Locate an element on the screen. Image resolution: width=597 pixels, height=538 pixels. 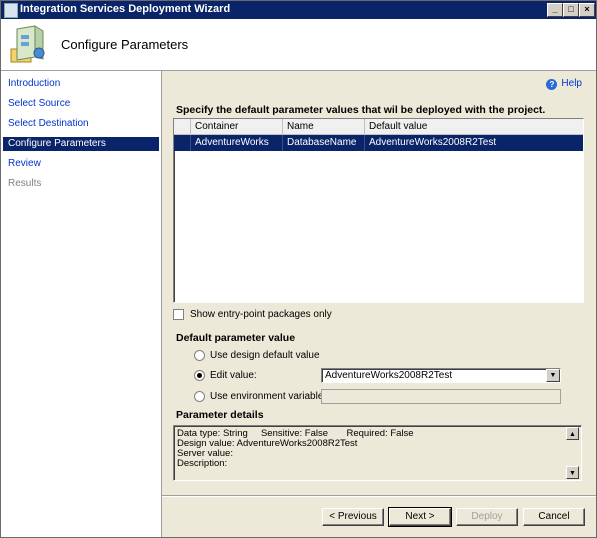
edit-value-radio is located at coordinates (199, 375).